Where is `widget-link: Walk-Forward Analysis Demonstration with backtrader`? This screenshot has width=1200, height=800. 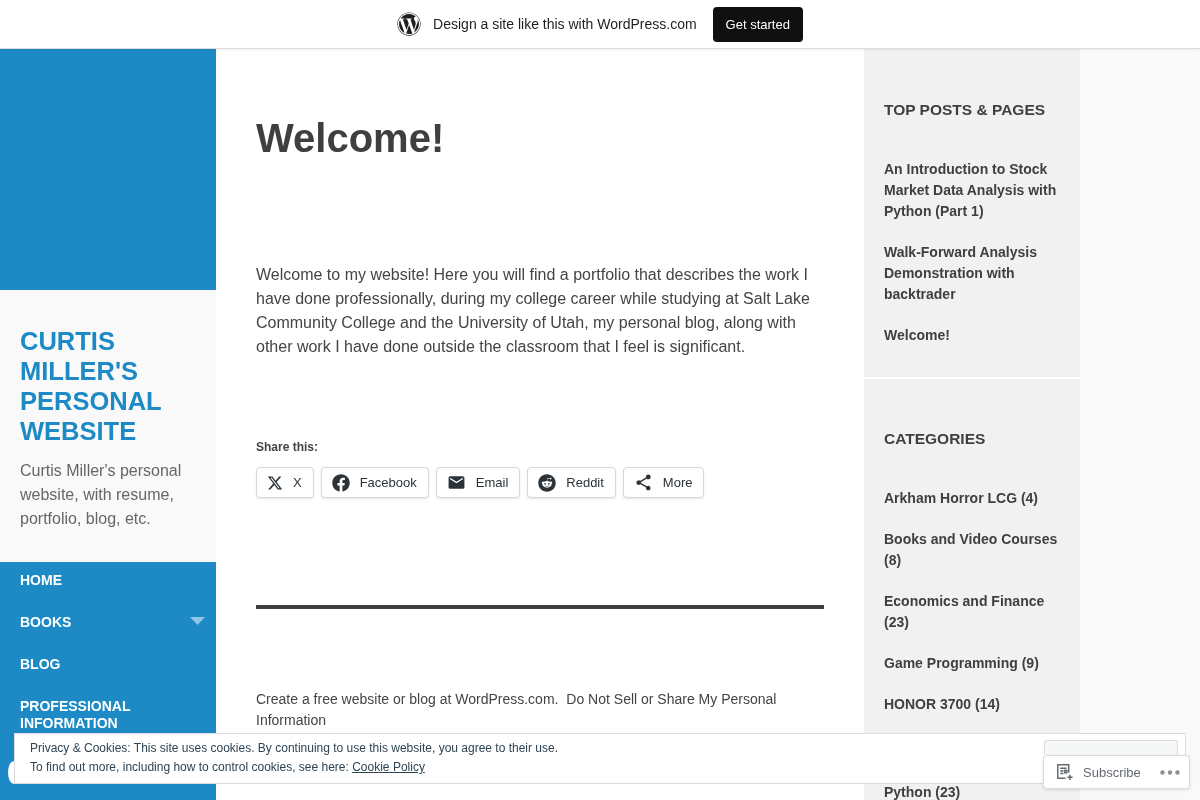
widget-link: Walk-Forward Analysis Demonstration with backtrader is located at coordinates (972, 273).